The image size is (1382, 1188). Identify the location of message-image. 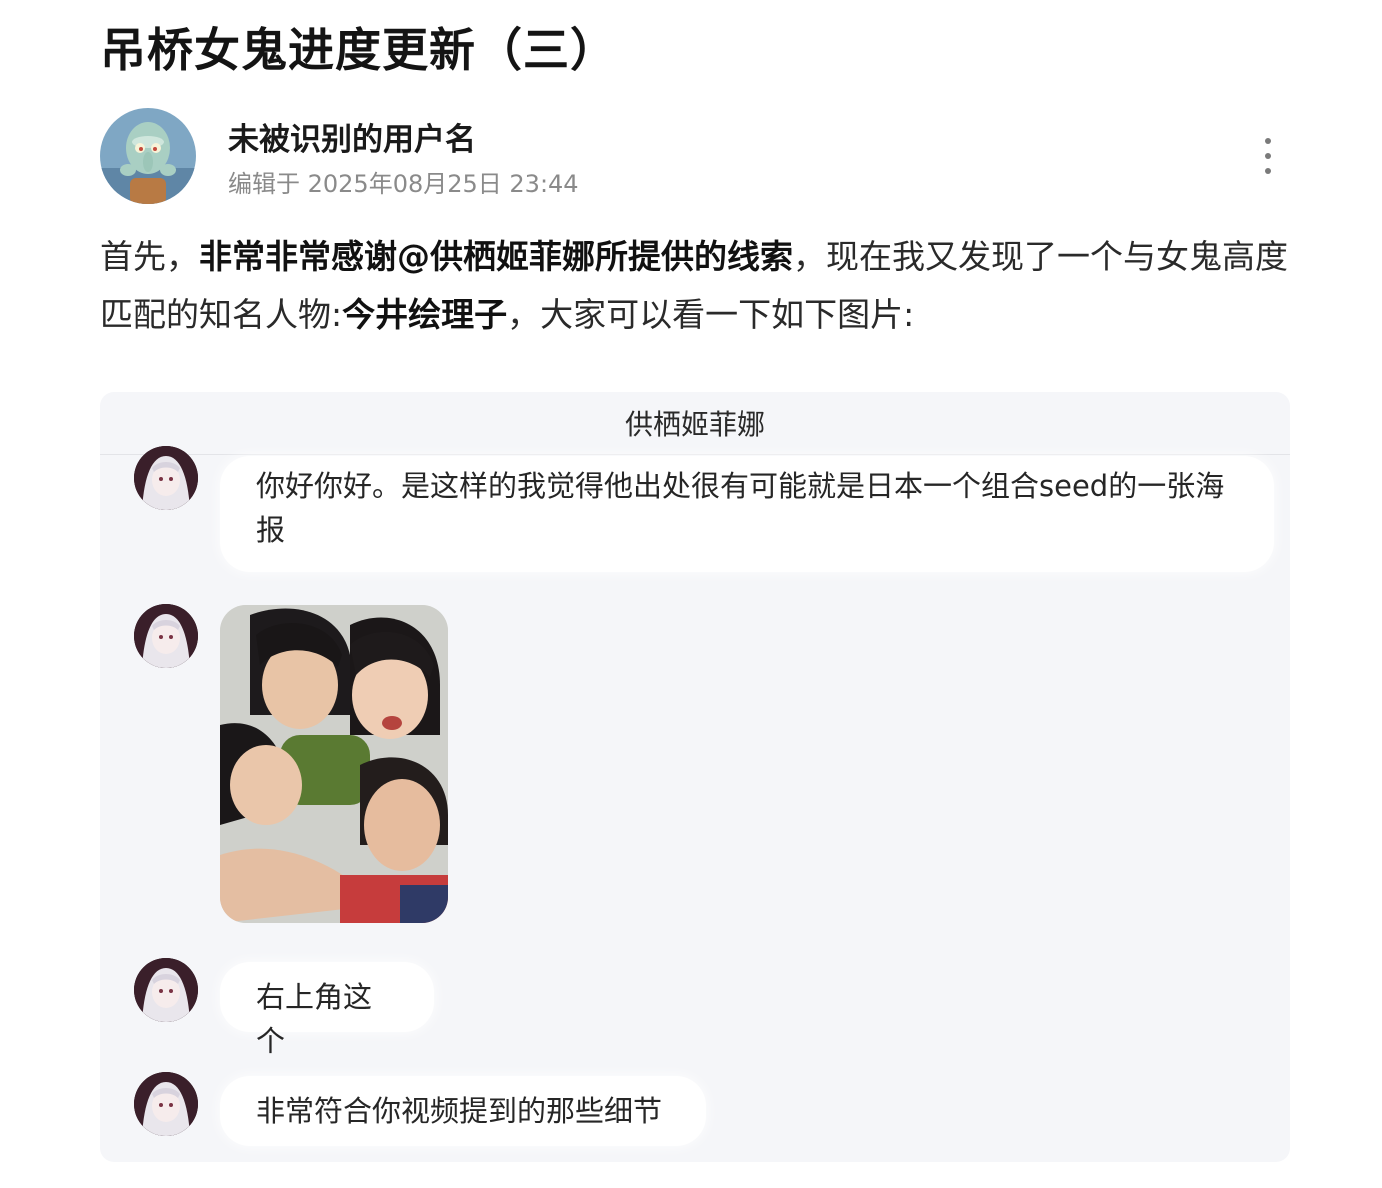
(334, 764).